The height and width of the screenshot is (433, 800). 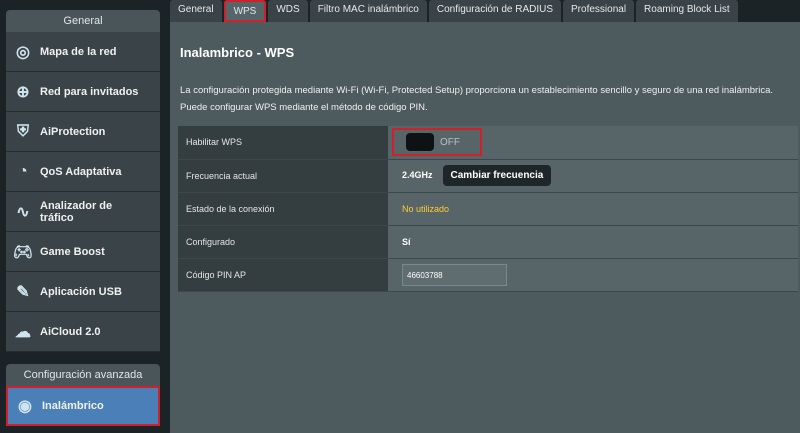 I want to click on shield-icon: ⛨, so click(x=22, y=131).